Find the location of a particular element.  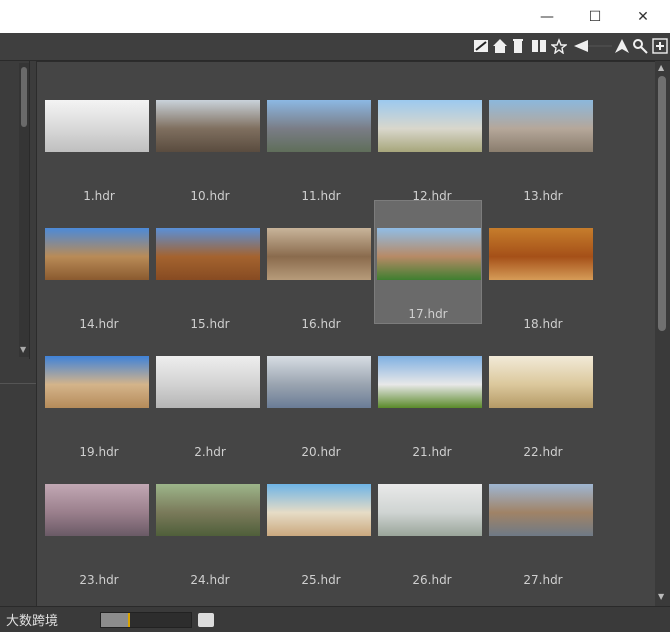

thumbnail-item: 22.hdr is located at coordinates (539, 393).